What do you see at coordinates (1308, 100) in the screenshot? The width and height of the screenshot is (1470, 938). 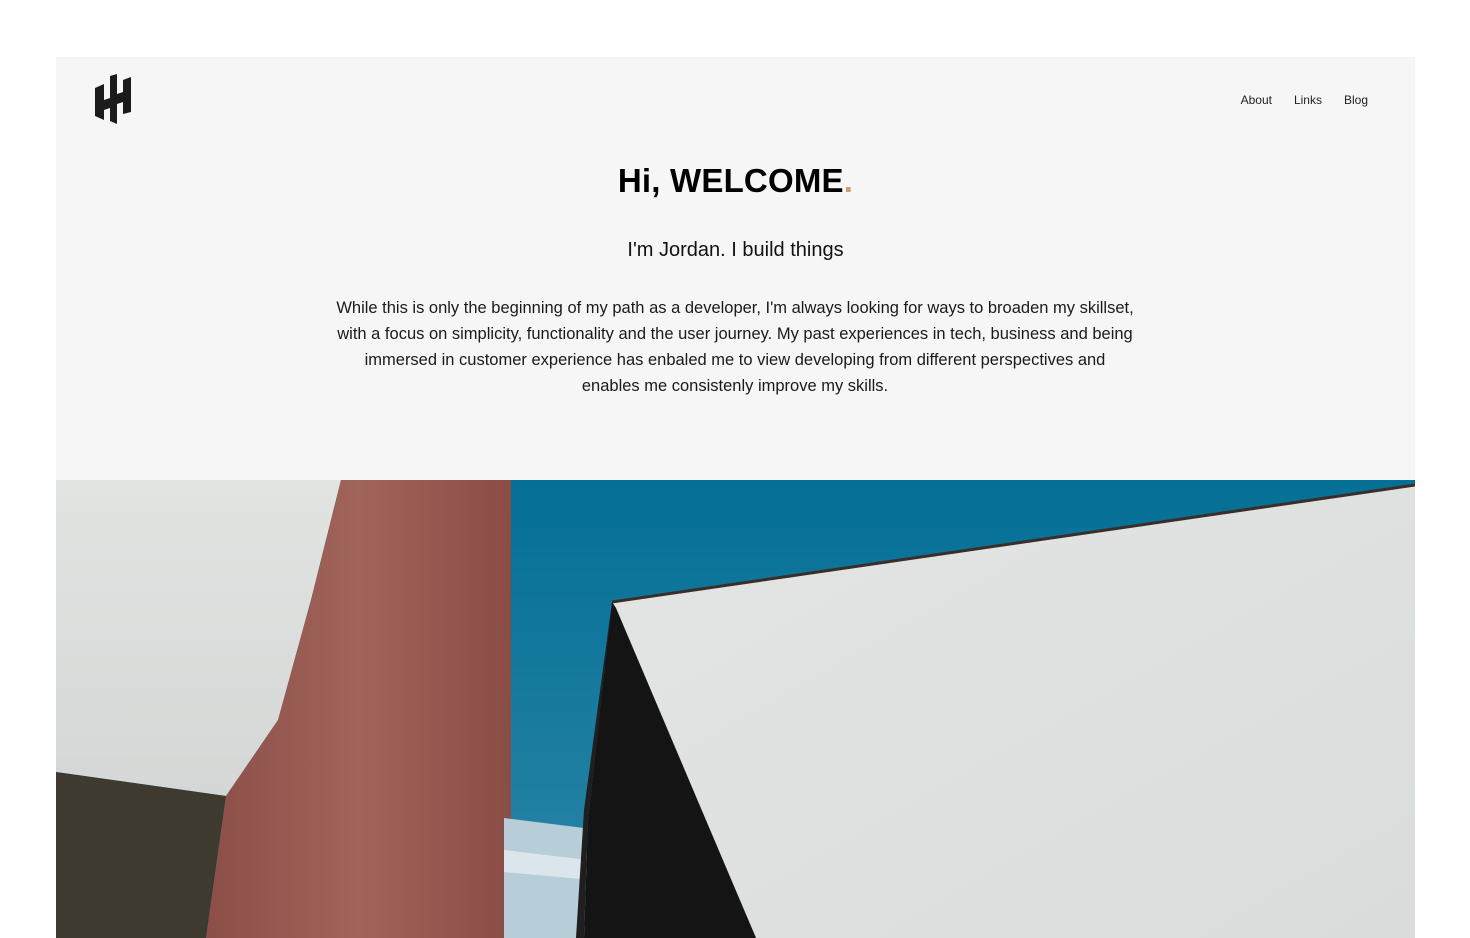 I see `nav-links-link: Links` at bounding box center [1308, 100].